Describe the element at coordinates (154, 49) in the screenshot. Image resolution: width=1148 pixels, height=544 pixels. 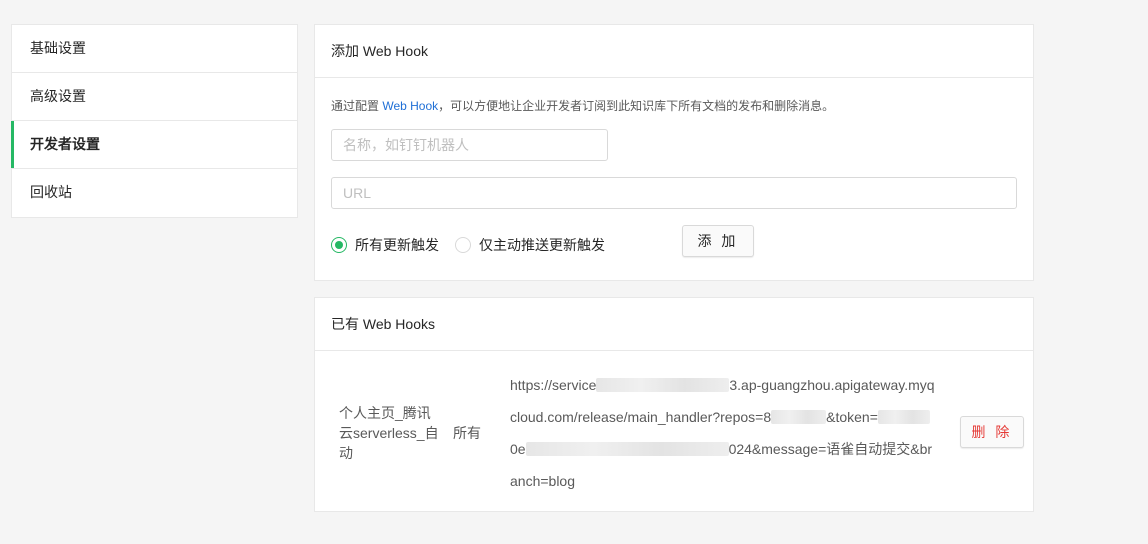
I see `sidebar-item-basic: 基础设置` at that location.